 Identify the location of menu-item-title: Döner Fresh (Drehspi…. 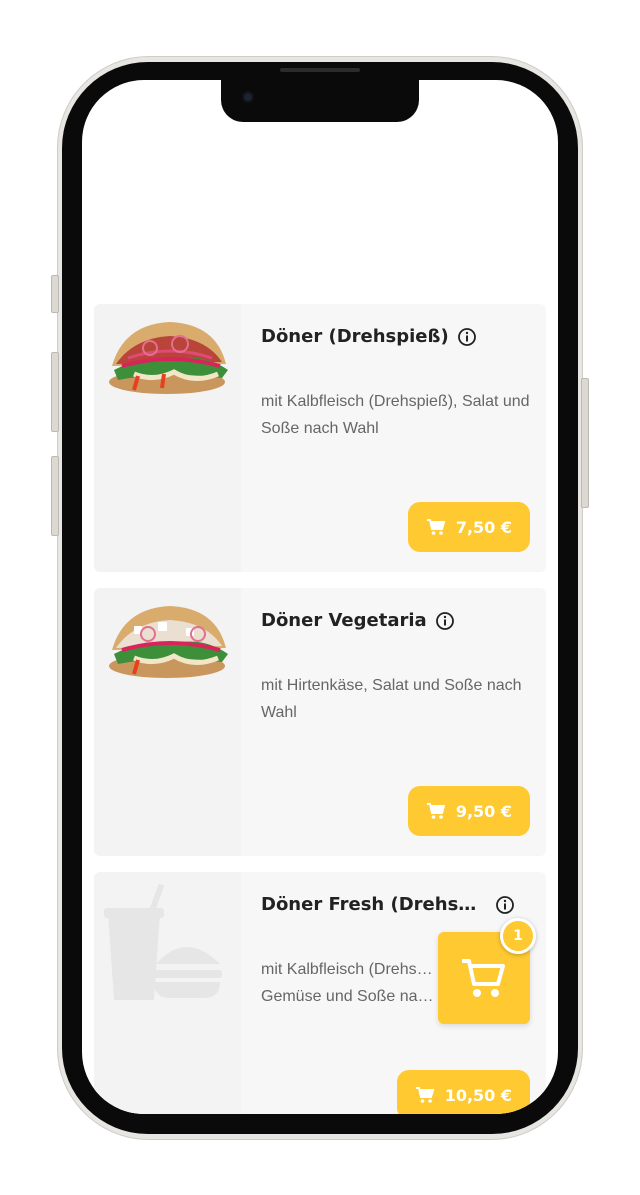
(373, 904).